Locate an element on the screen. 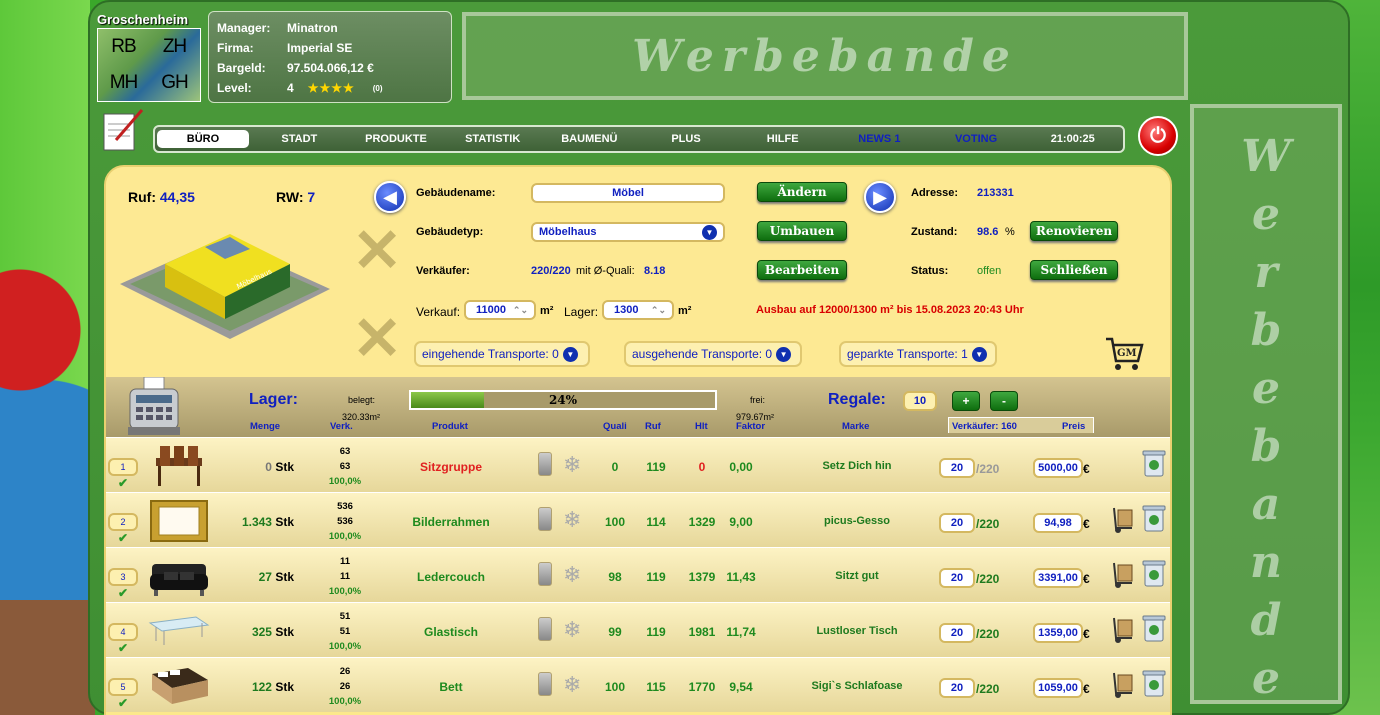  col-verkaeufer: Verkäufer: 160 is located at coordinates (984, 426).